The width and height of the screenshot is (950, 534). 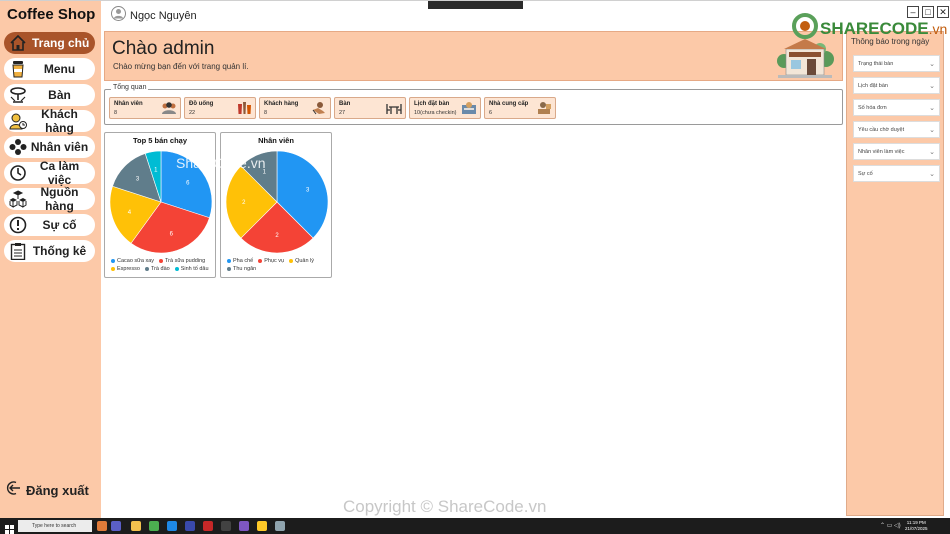 What do you see at coordinates (220, 108) in the screenshot?
I see `overview-card-drinks: Đồ uống 22` at bounding box center [220, 108].